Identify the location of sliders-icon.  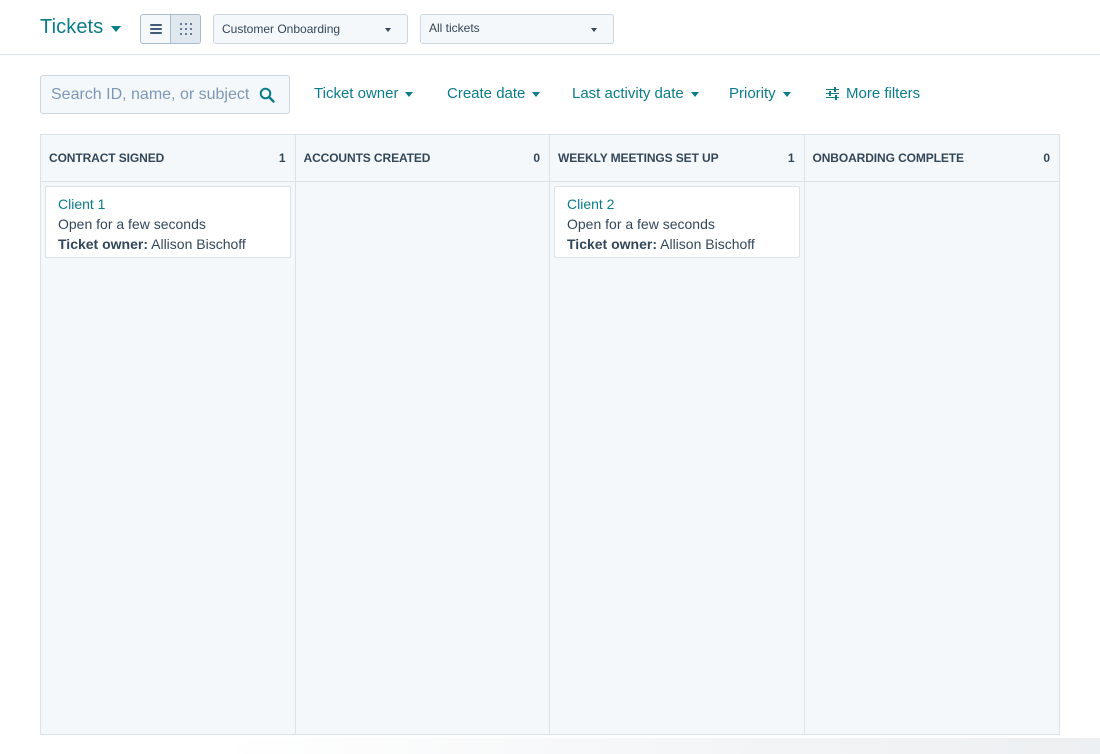
(832, 93).